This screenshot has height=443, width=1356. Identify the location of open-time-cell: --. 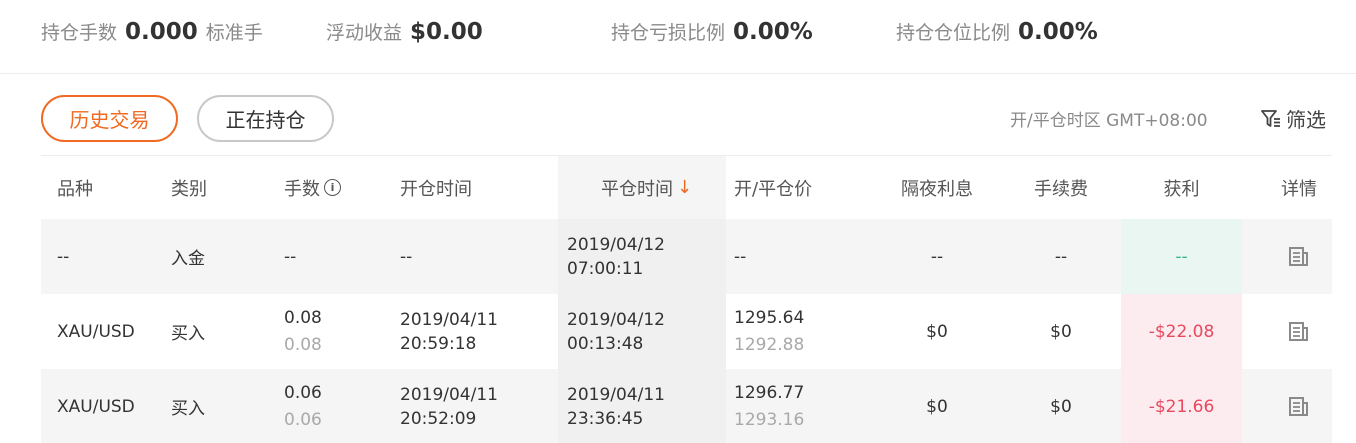
(406, 256).